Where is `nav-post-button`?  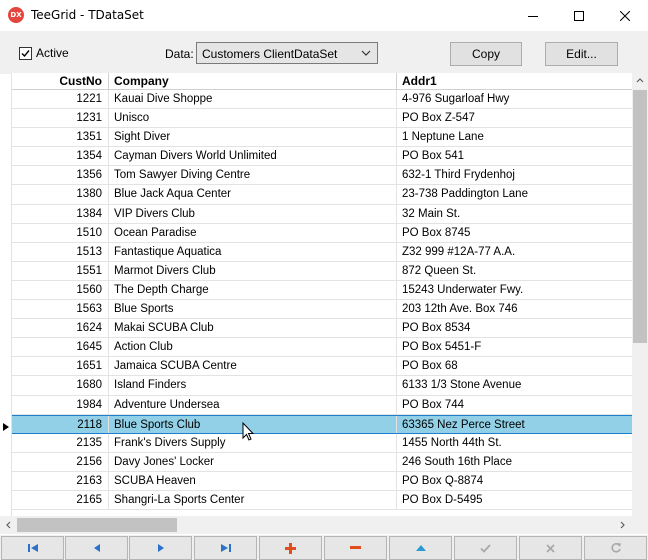 nav-post-button is located at coordinates (485, 548).